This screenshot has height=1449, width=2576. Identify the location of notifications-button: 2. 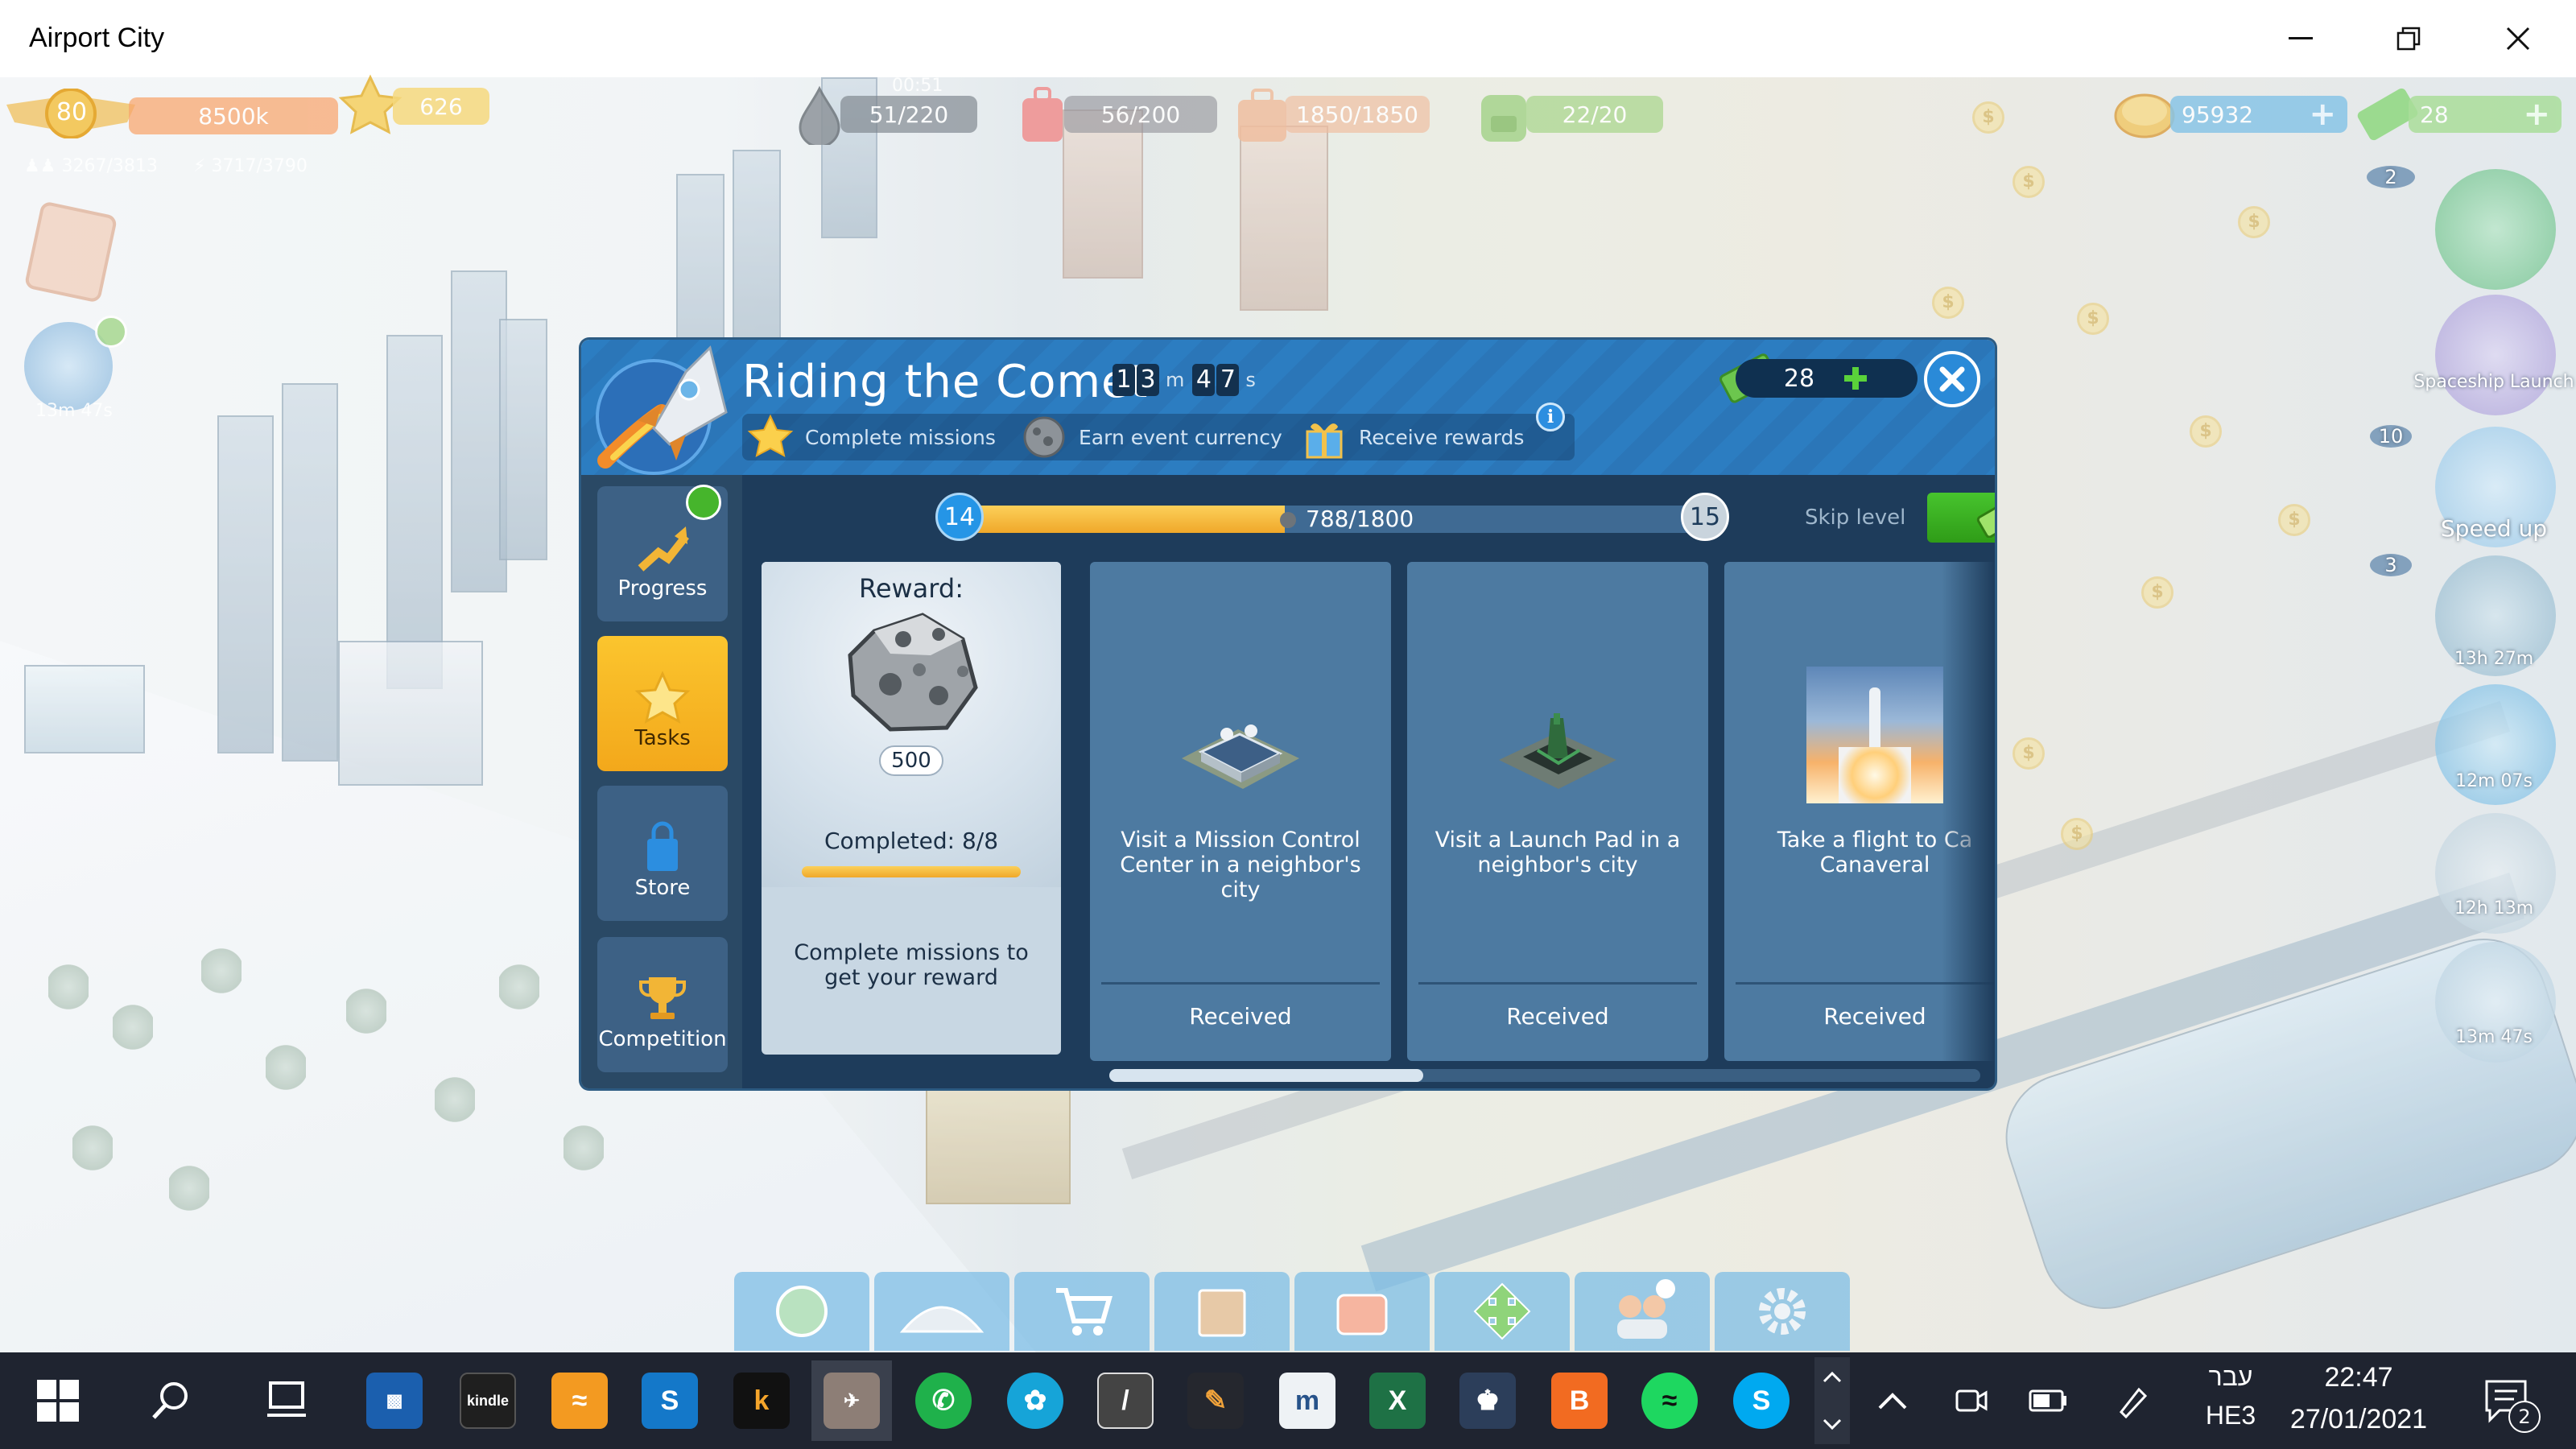
(2507, 1400).